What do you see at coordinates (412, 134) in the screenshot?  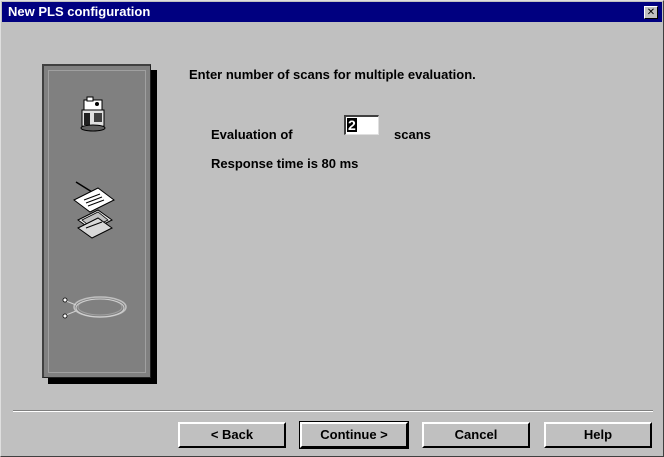 I see `scans-unit-label: scans` at bounding box center [412, 134].